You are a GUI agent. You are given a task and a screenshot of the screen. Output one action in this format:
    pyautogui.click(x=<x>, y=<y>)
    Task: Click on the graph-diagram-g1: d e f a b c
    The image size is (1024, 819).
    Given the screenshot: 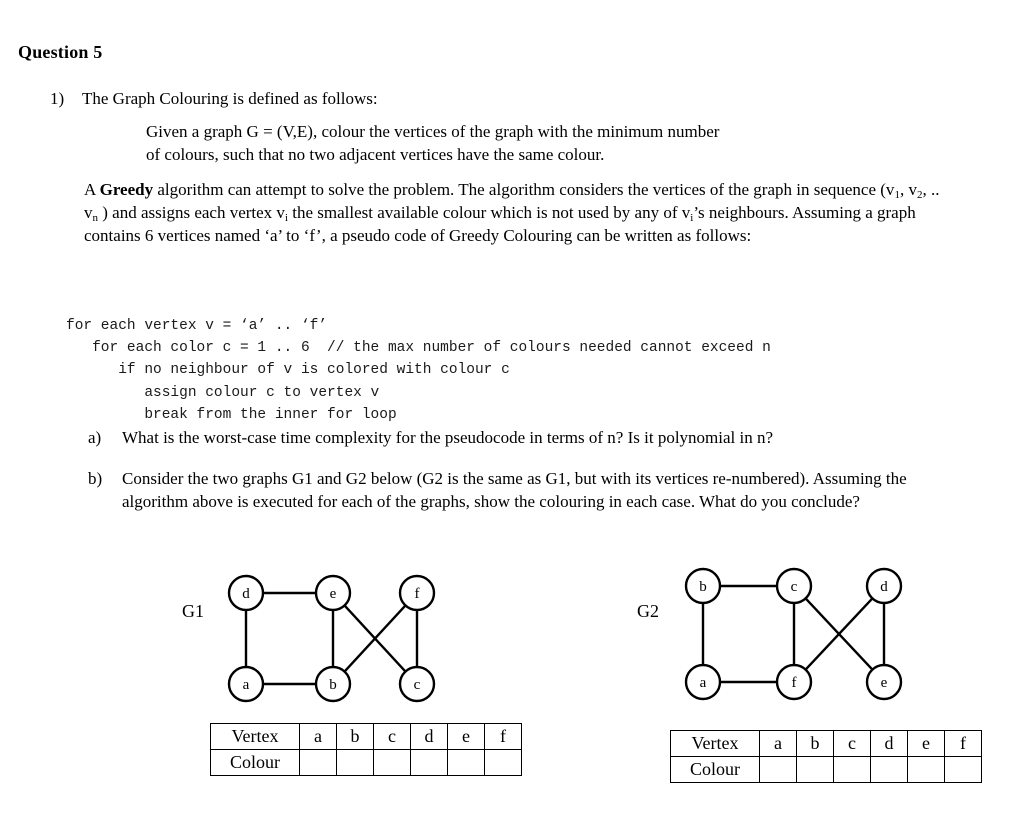 What is the action you would take?
    pyautogui.click(x=331, y=638)
    